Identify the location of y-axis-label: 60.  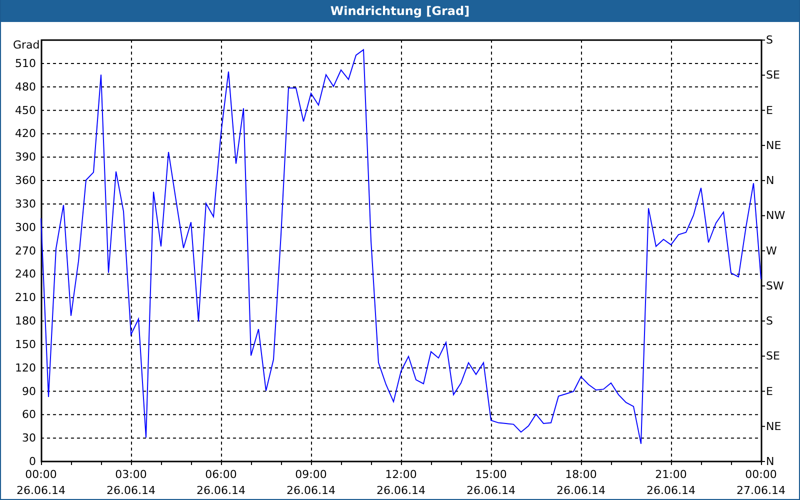
(29, 415).